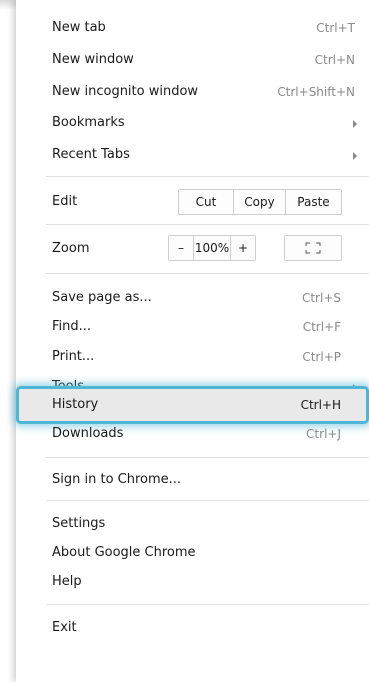 The width and height of the screenshot is (369, 682). What do you see at coordinates (335, 28) in the screenshot?
I see `new-tab-shortcut: Ctrl+T` at bounding box center [335, 28].